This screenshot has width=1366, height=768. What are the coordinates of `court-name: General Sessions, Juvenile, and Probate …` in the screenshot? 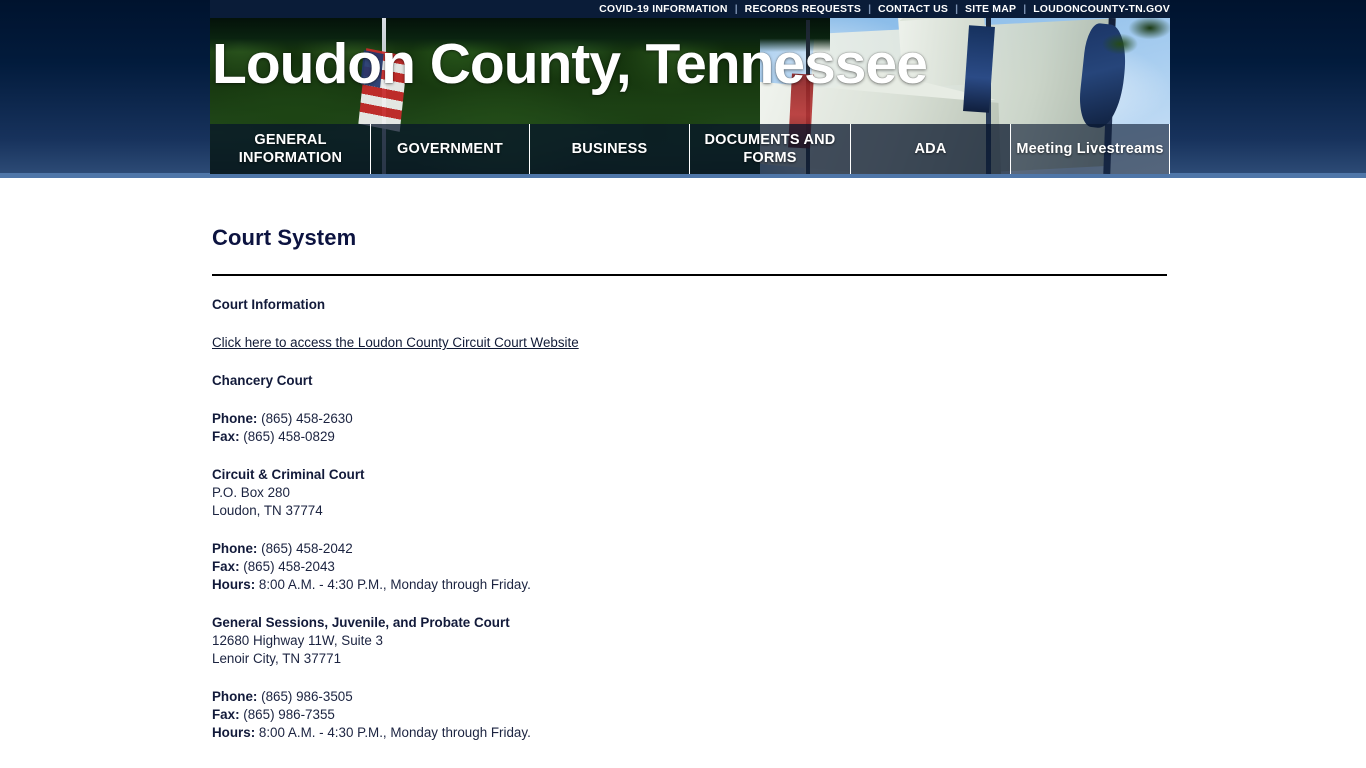 It's located at (361, 622).